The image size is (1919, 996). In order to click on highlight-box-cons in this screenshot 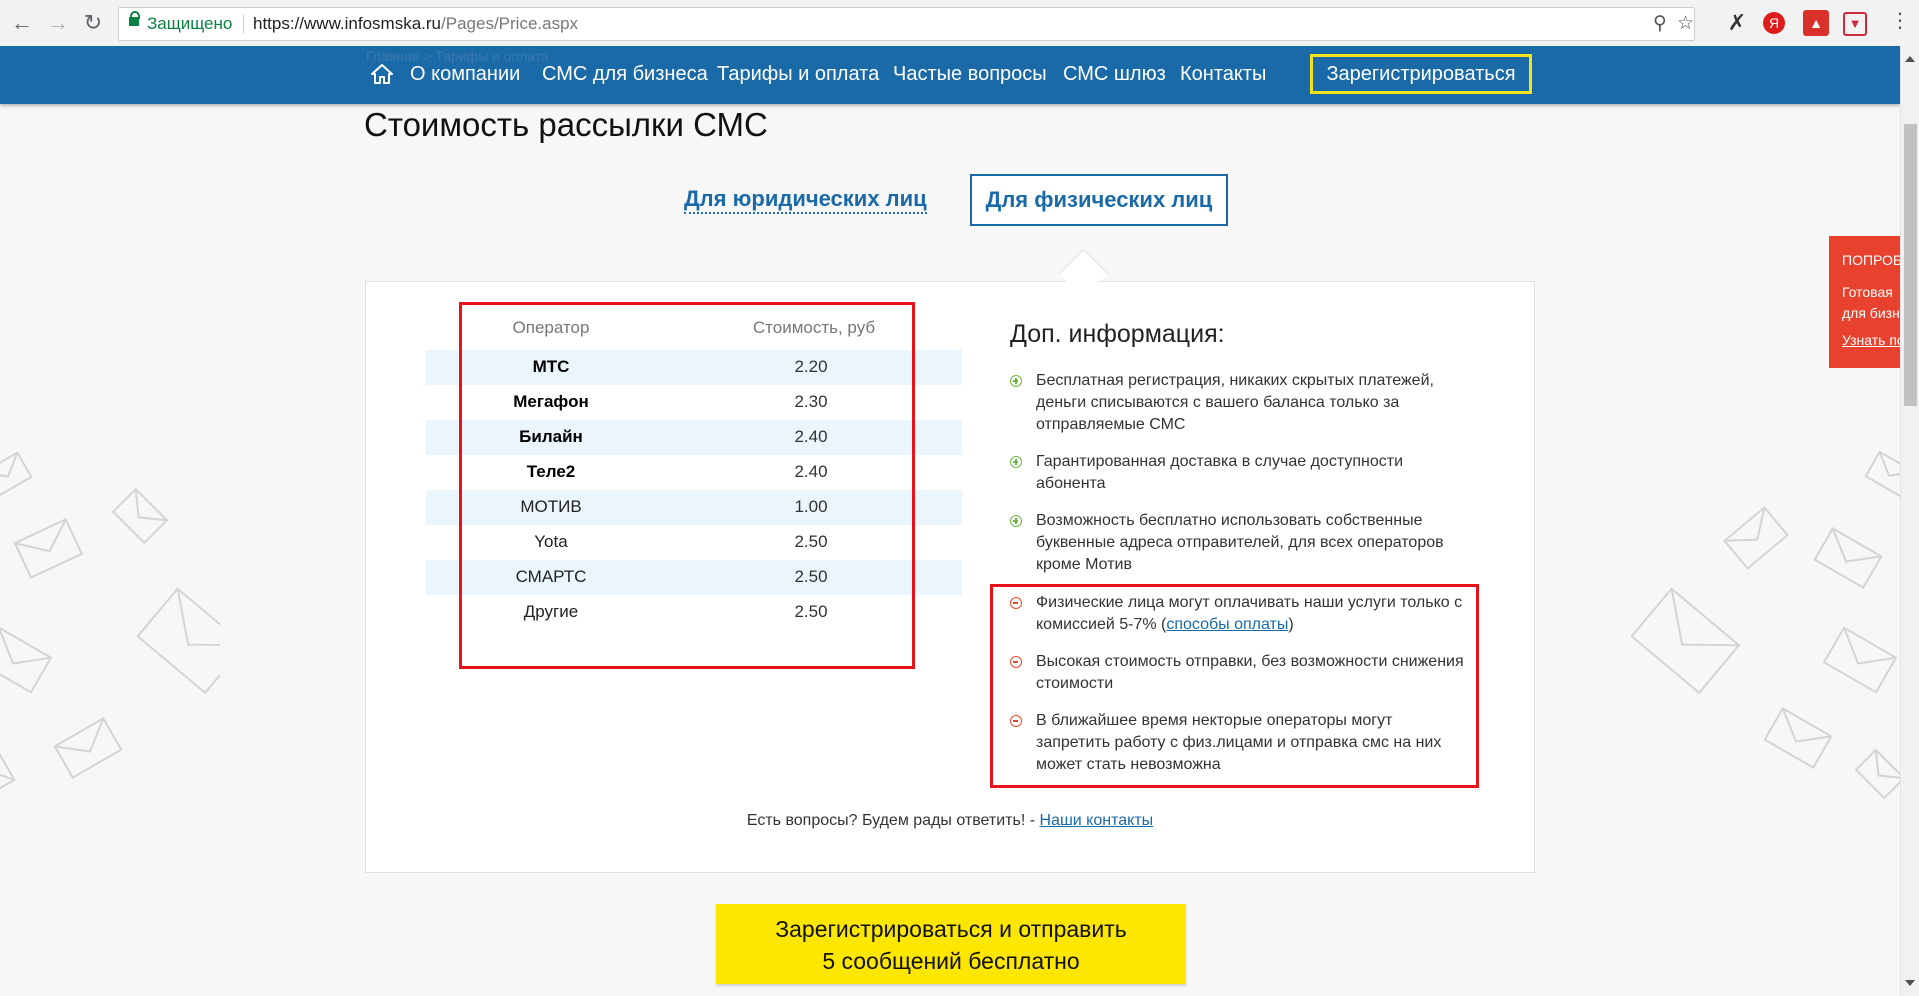, I will do `click(1234, 686)`.